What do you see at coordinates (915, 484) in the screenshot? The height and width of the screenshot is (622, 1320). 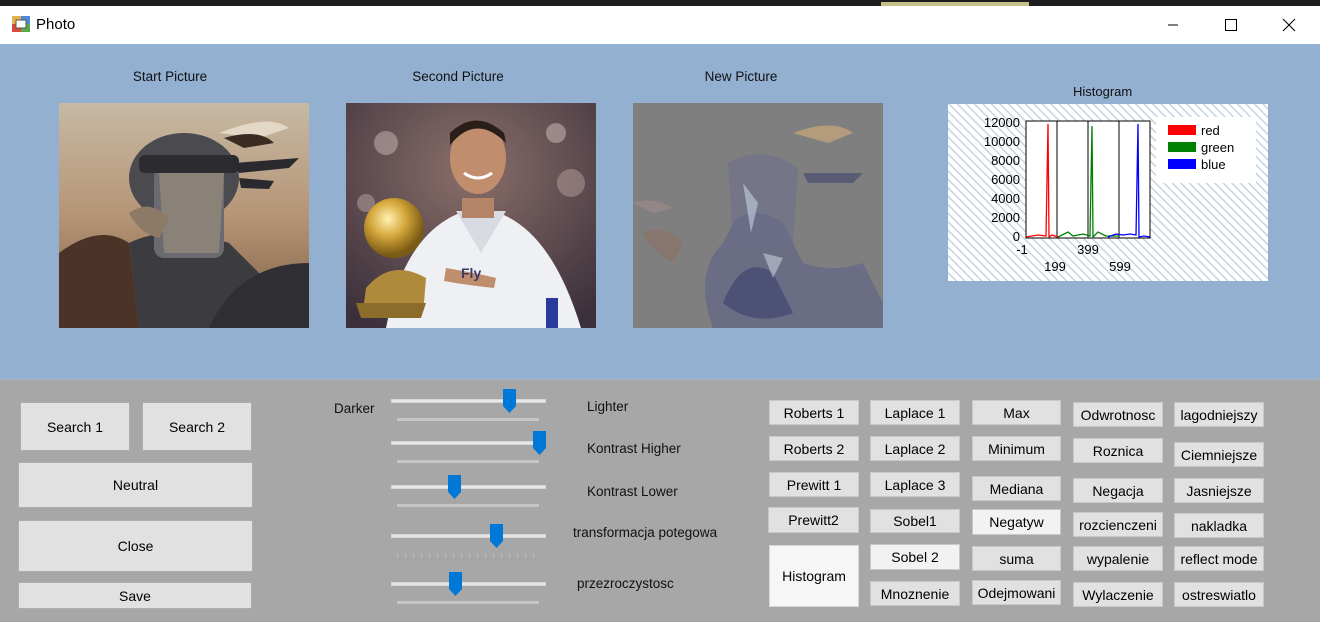 I see `laplace-3-button: Laplace 3` at bounding box center [915, 484].